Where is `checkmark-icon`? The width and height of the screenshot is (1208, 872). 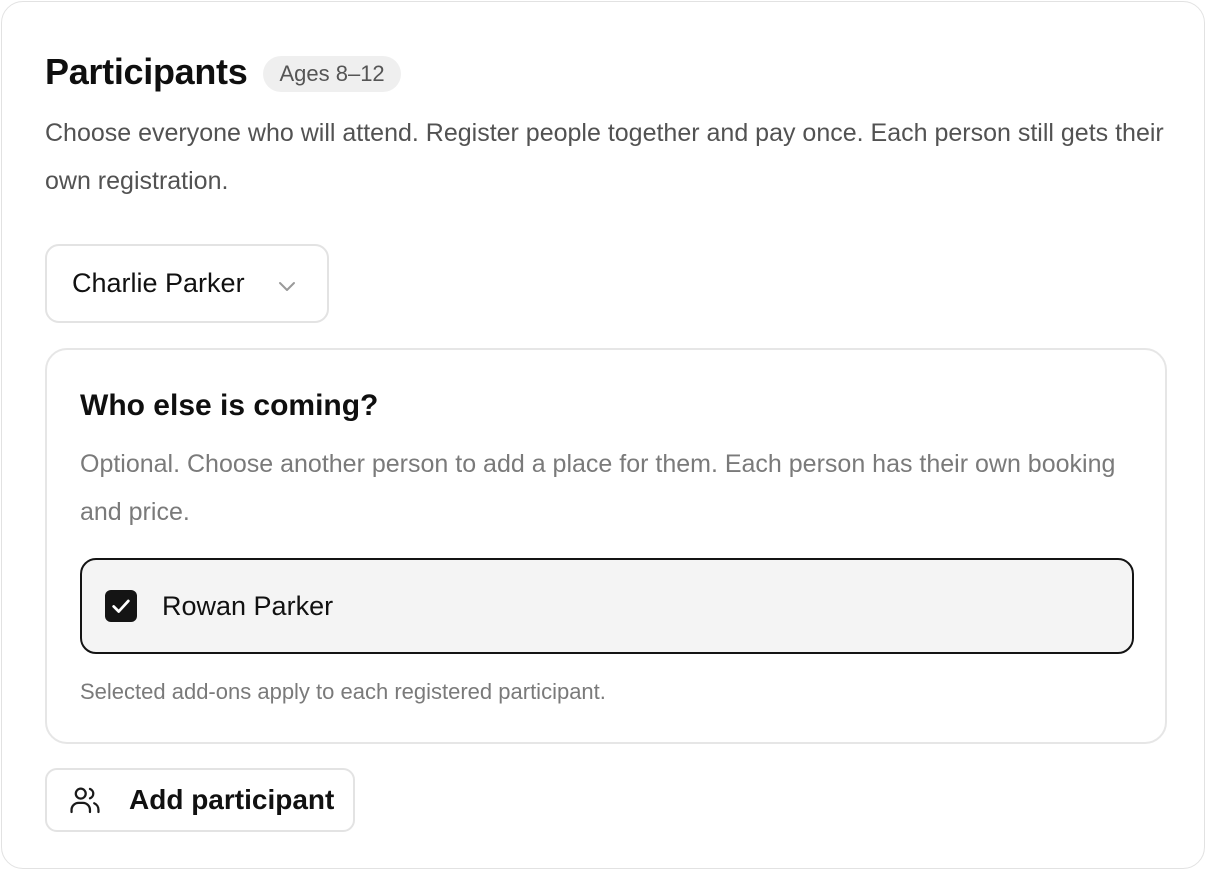 checkmark-icon is located at coordinates (121, 606).